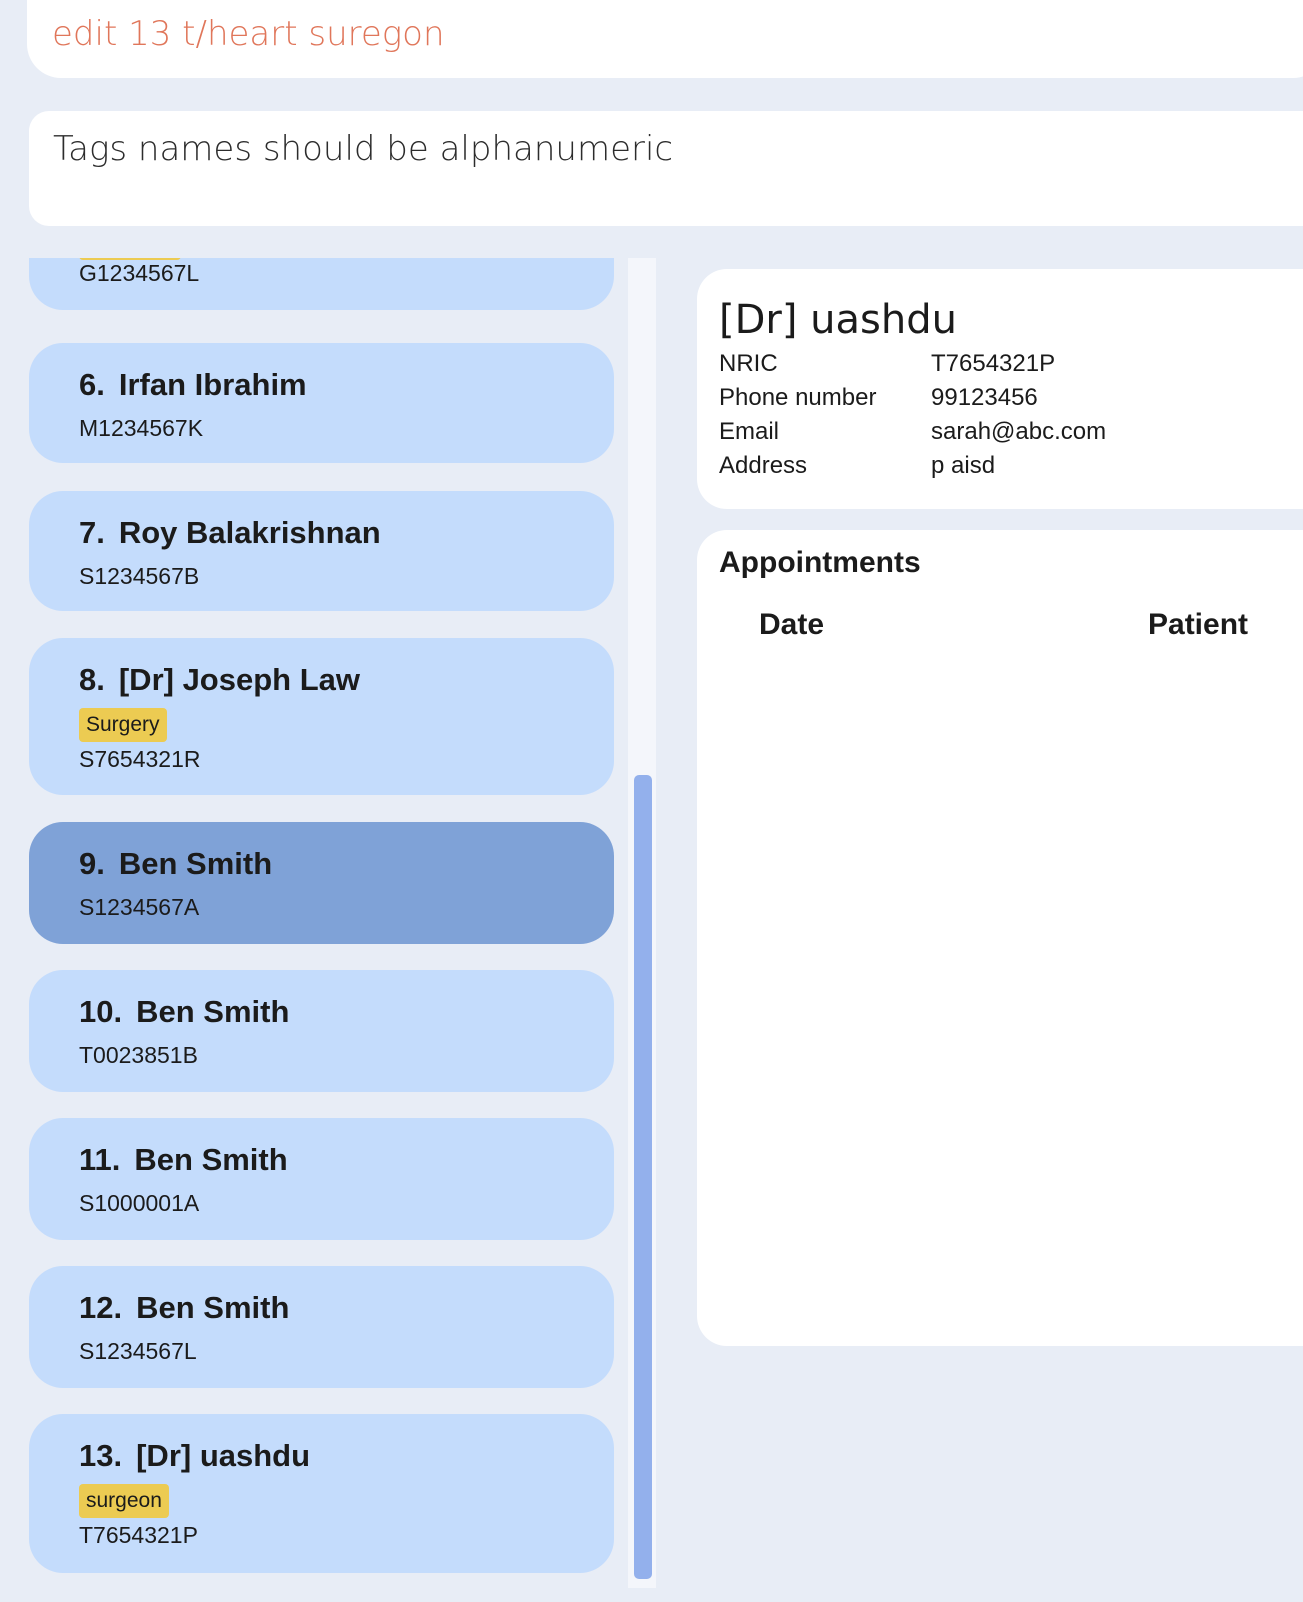 This screenshot has height=1602, width=1303. I want to click on detail-row-phone: Phone number 99123456, so click(878, 398).